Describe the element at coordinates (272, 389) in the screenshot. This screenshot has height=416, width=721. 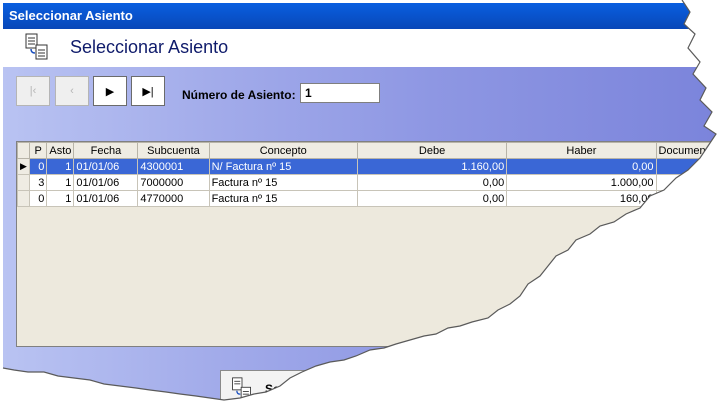
I see `select-button-label: Se` at that location.